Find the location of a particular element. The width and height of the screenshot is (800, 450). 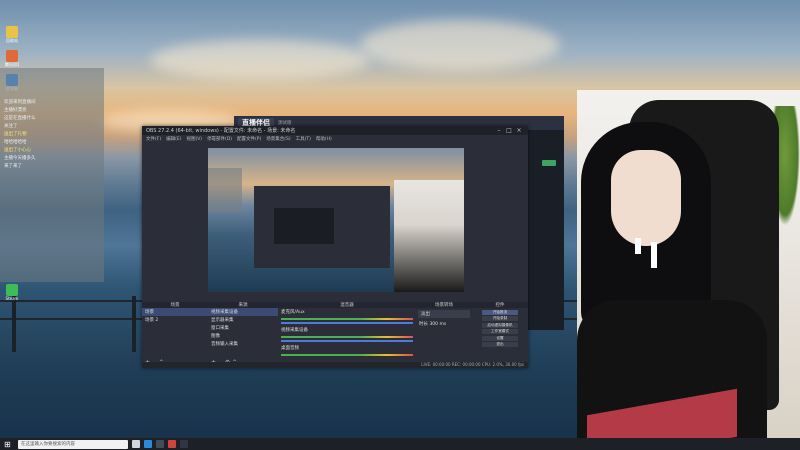

preview-nested-obs is located at coordinates (322, 227).